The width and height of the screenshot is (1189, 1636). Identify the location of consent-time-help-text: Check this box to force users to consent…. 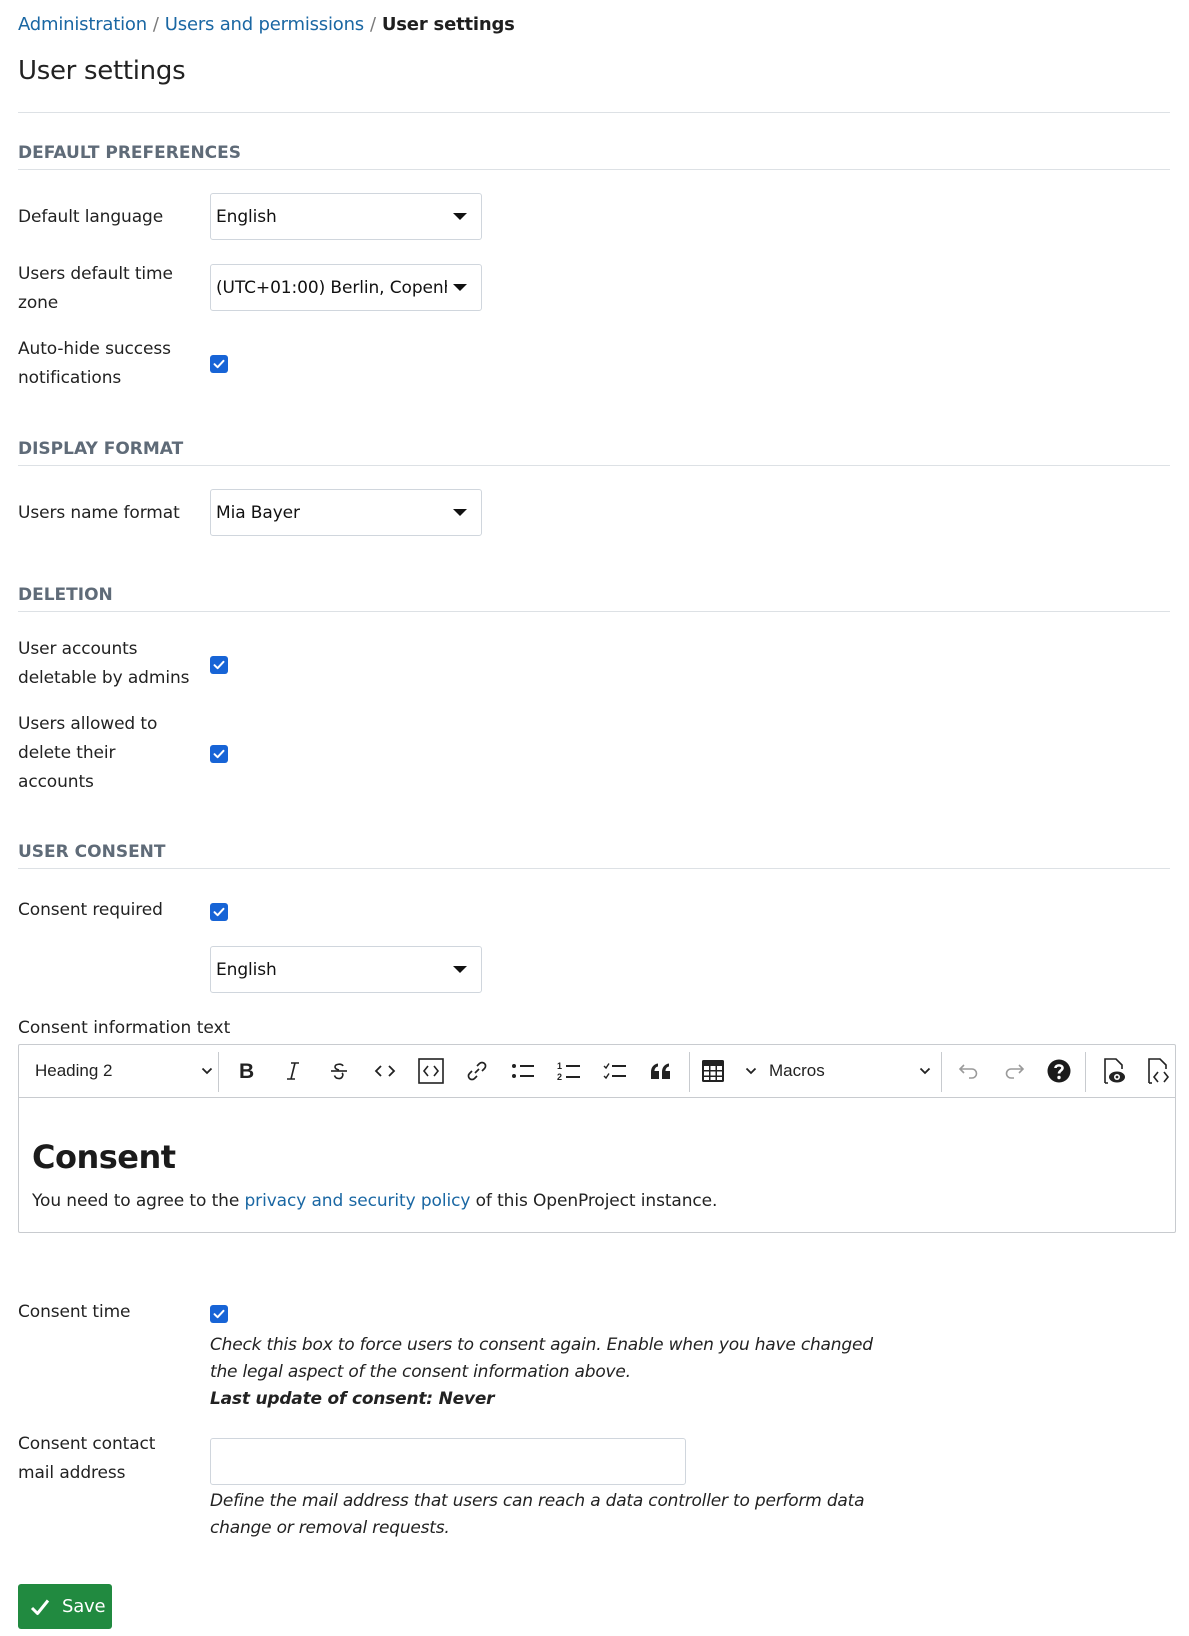
(541, 1358).